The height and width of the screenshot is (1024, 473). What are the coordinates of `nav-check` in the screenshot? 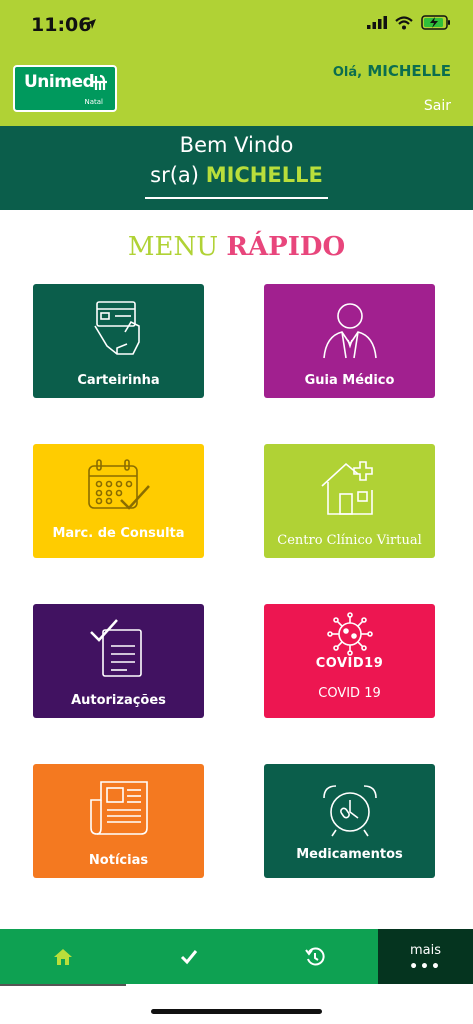 It's located at (189, 956).